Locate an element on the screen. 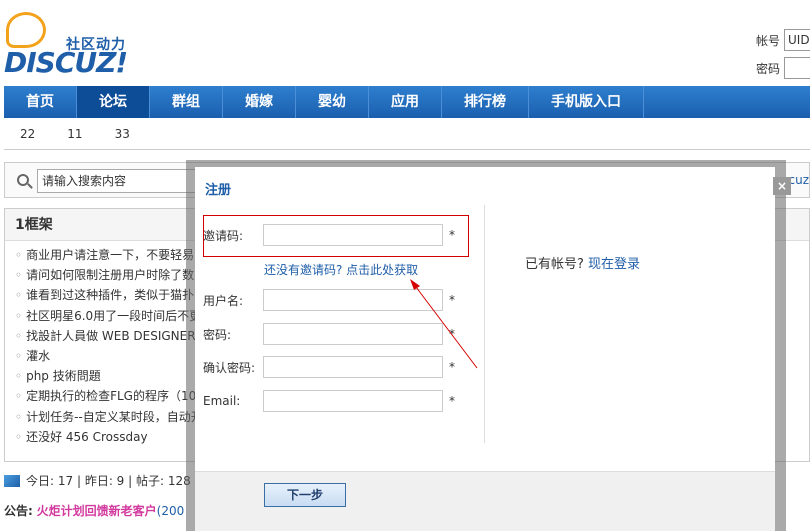 The width and height of the screenshot is (810, 531). nav-item-baby: 婴幼 is located at coordinates (332, 102).